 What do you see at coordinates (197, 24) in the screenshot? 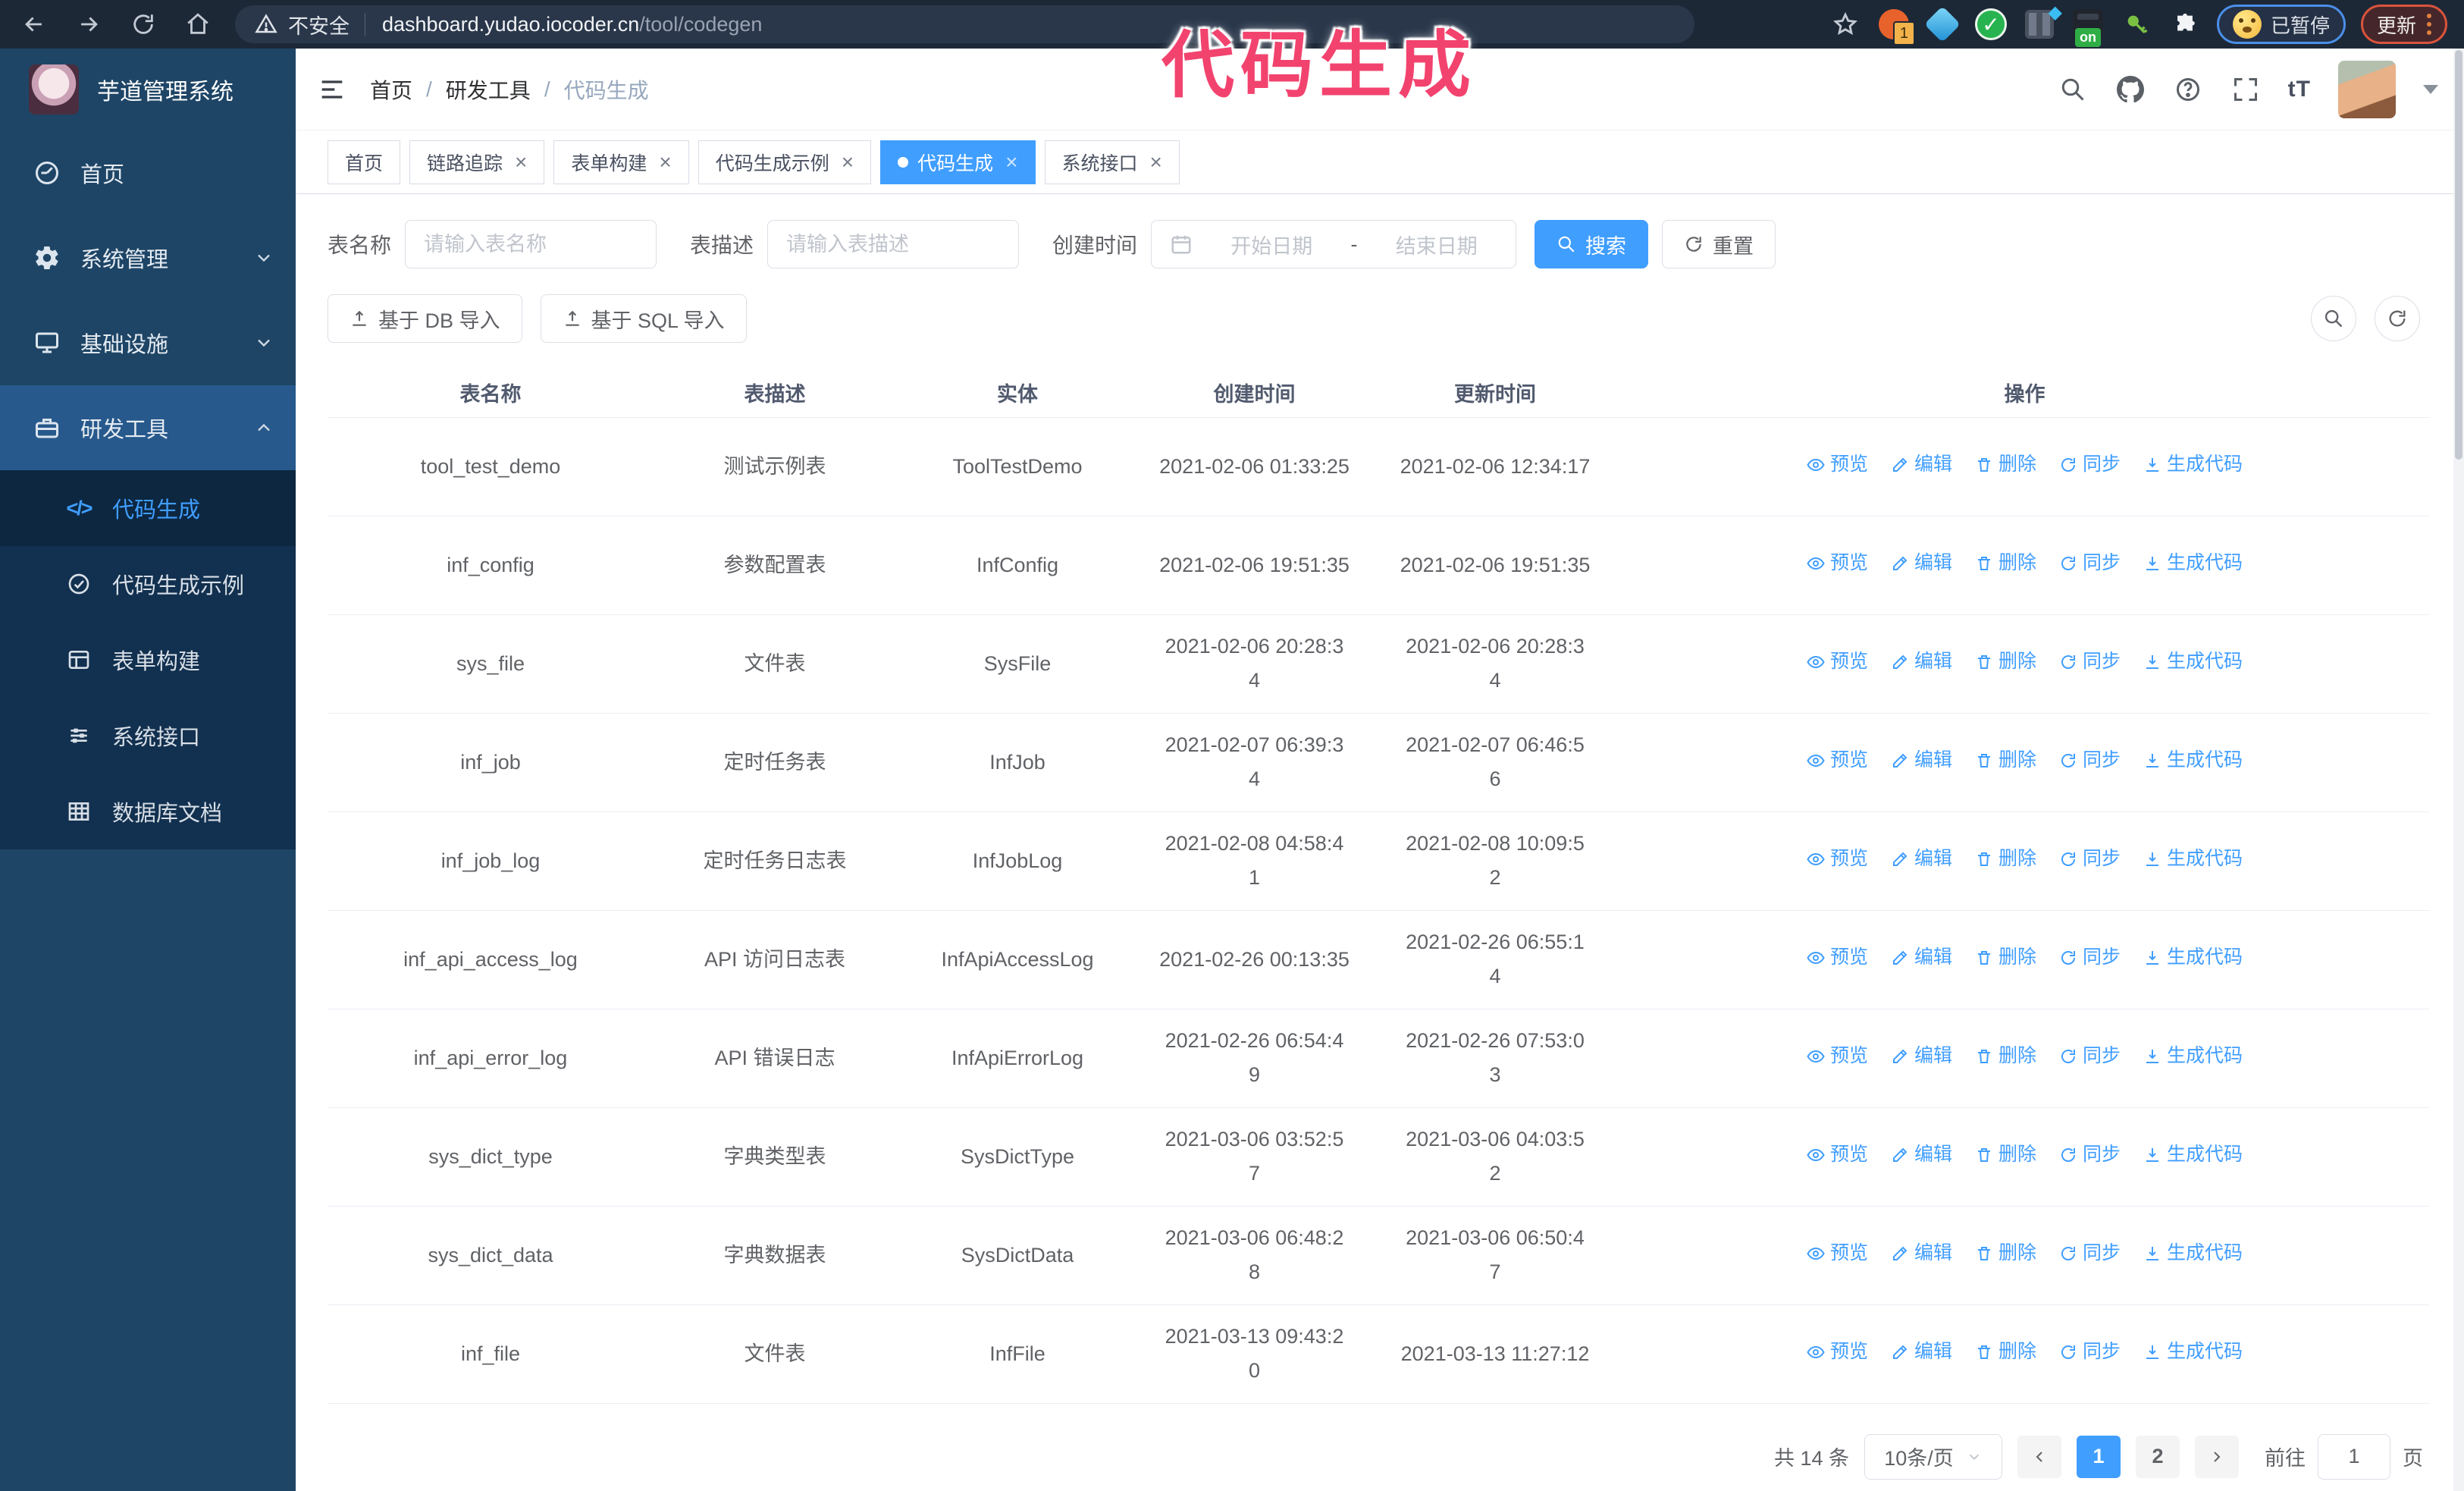
I see `home-icon` at bounding box center [197, 24].